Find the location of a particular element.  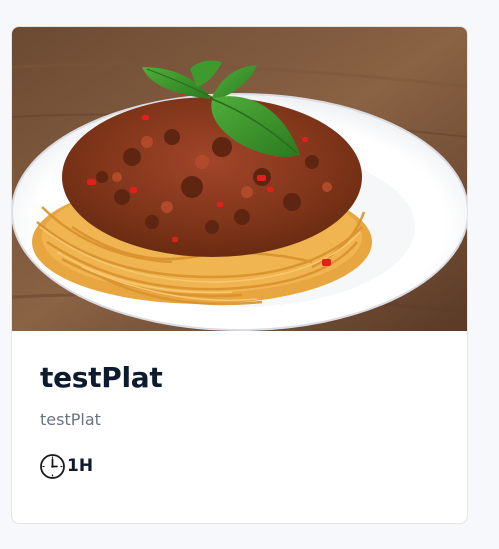

duration-label: 1H is located at coordinates (80, 466).